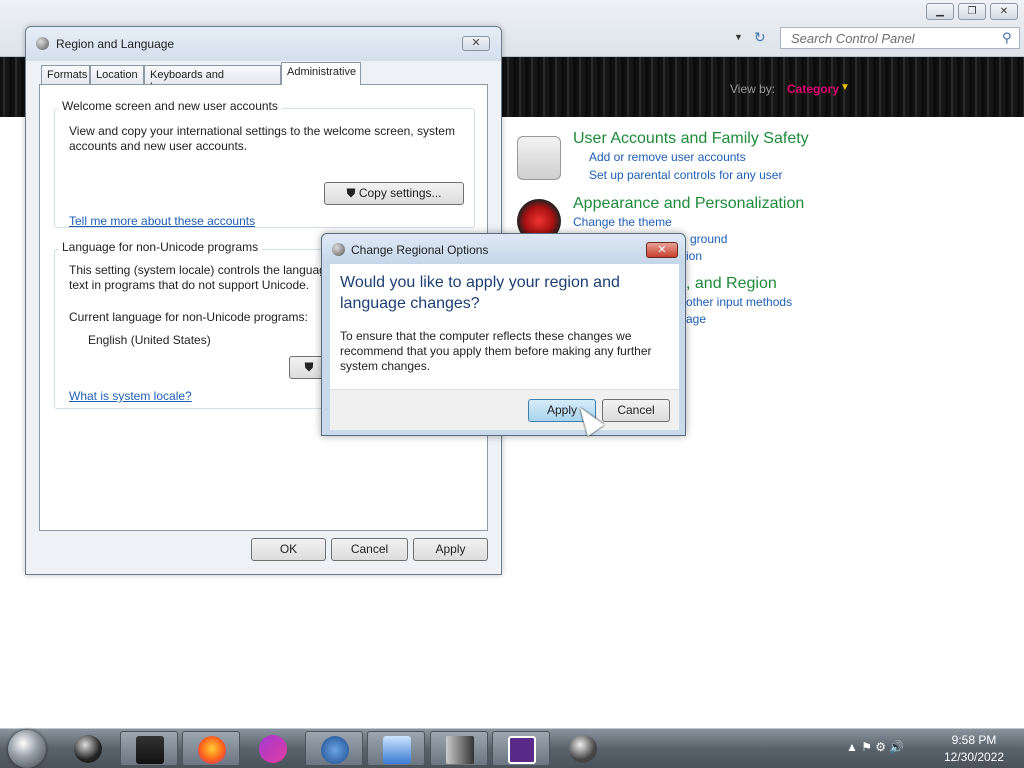  What do you see at coordinates (667, 157) in the screenshot?
I see `link-add-remove-accounts: Add or remove user accounts` at bounding box center [667, 157].